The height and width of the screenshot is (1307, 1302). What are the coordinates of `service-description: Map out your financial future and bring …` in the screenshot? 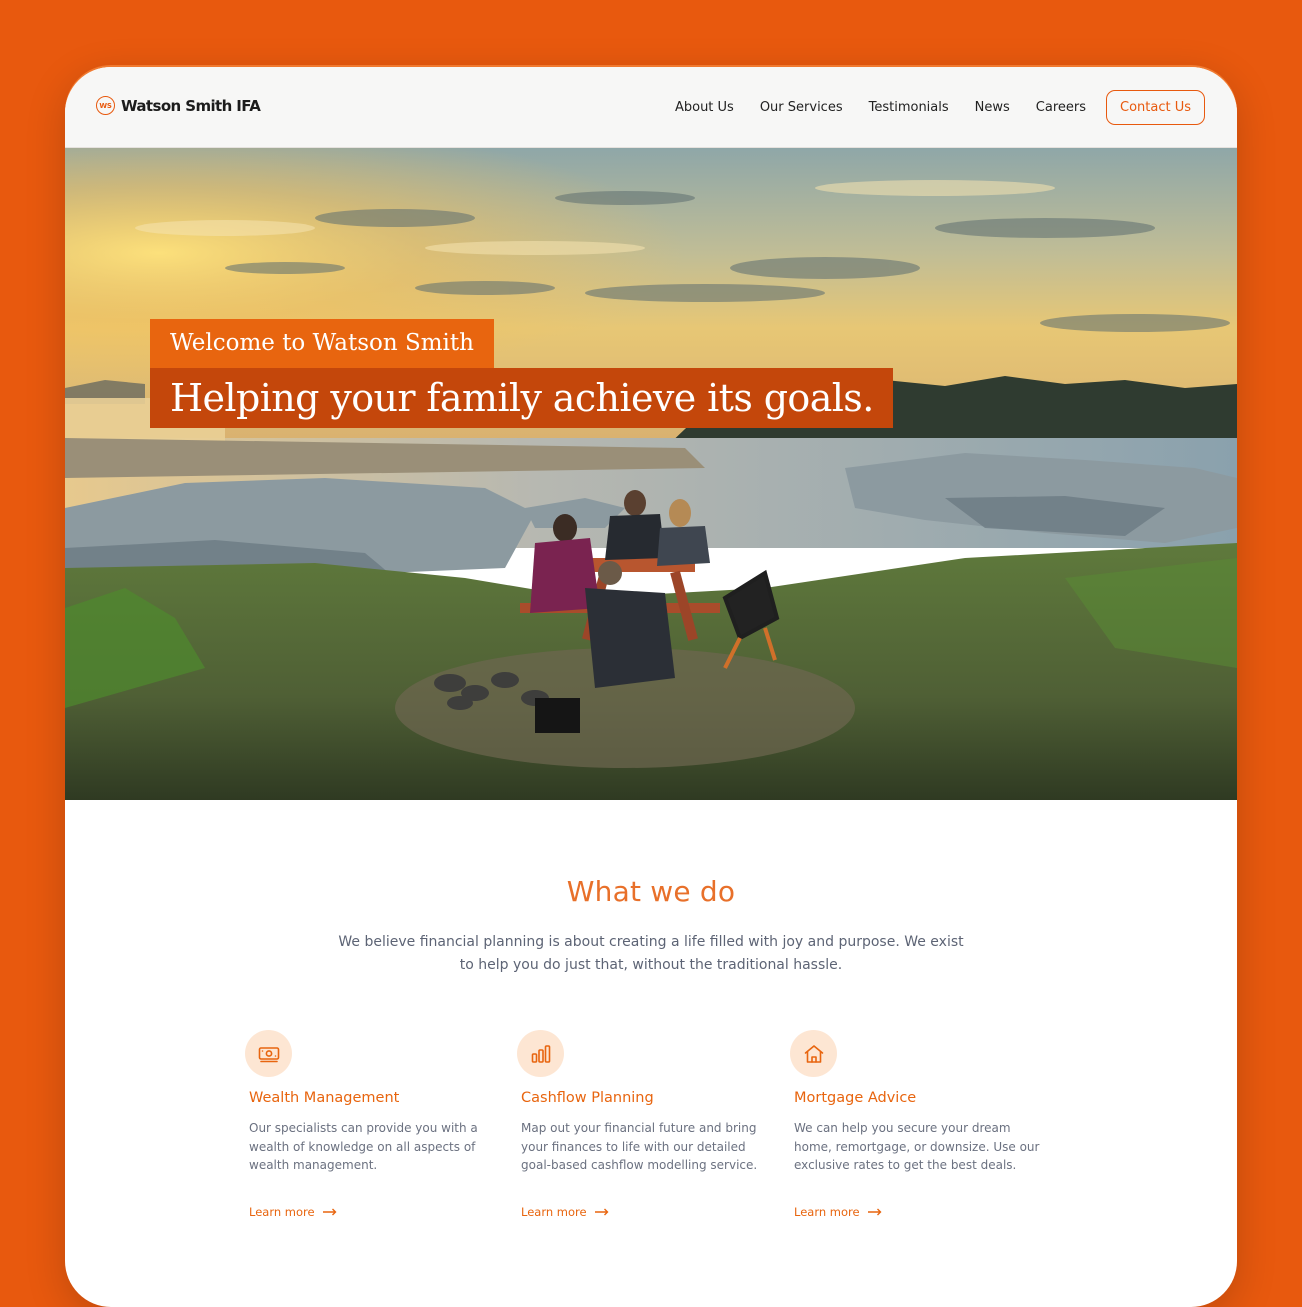 It's located at (639, 1146).